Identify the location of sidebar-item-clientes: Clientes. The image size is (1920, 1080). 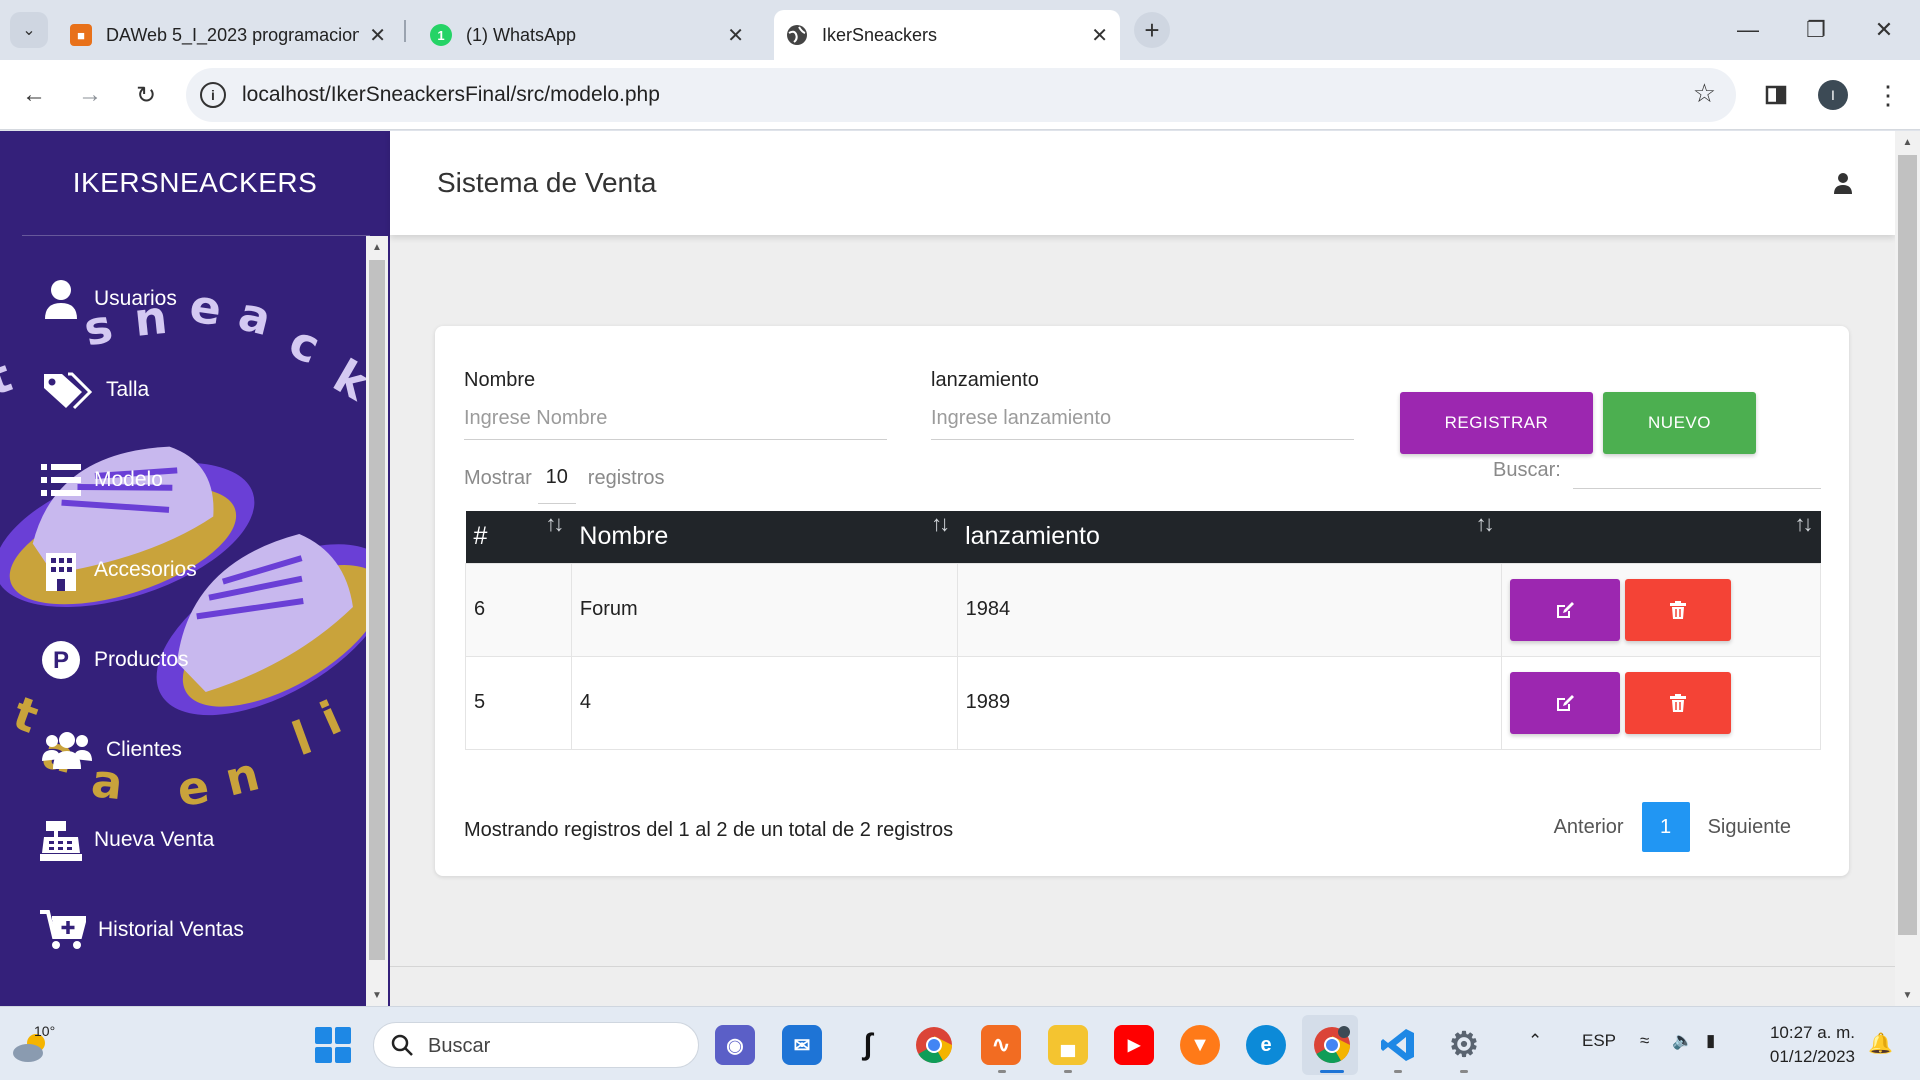
(111, 750).